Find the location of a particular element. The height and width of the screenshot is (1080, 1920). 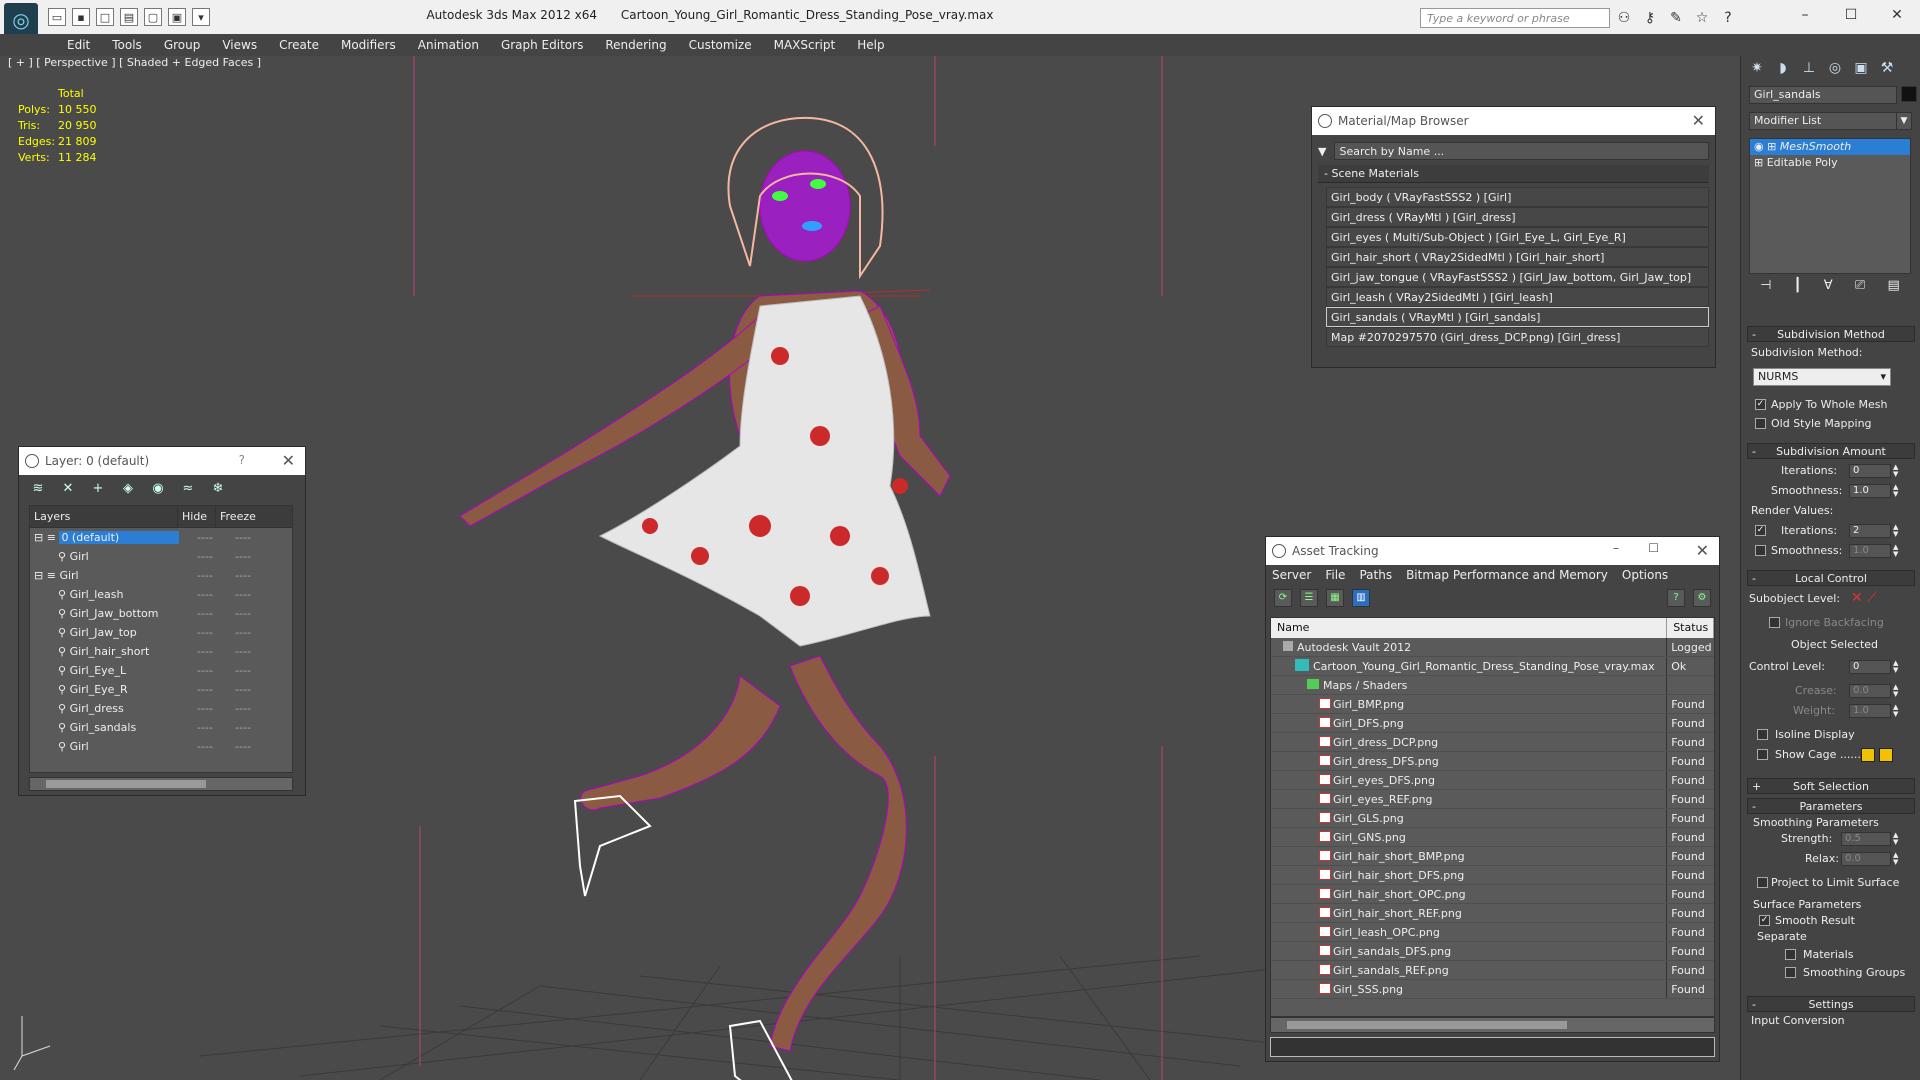

layer-row: ⚲ Girl_leash ---- ---- is located at coordinates (161, 594).